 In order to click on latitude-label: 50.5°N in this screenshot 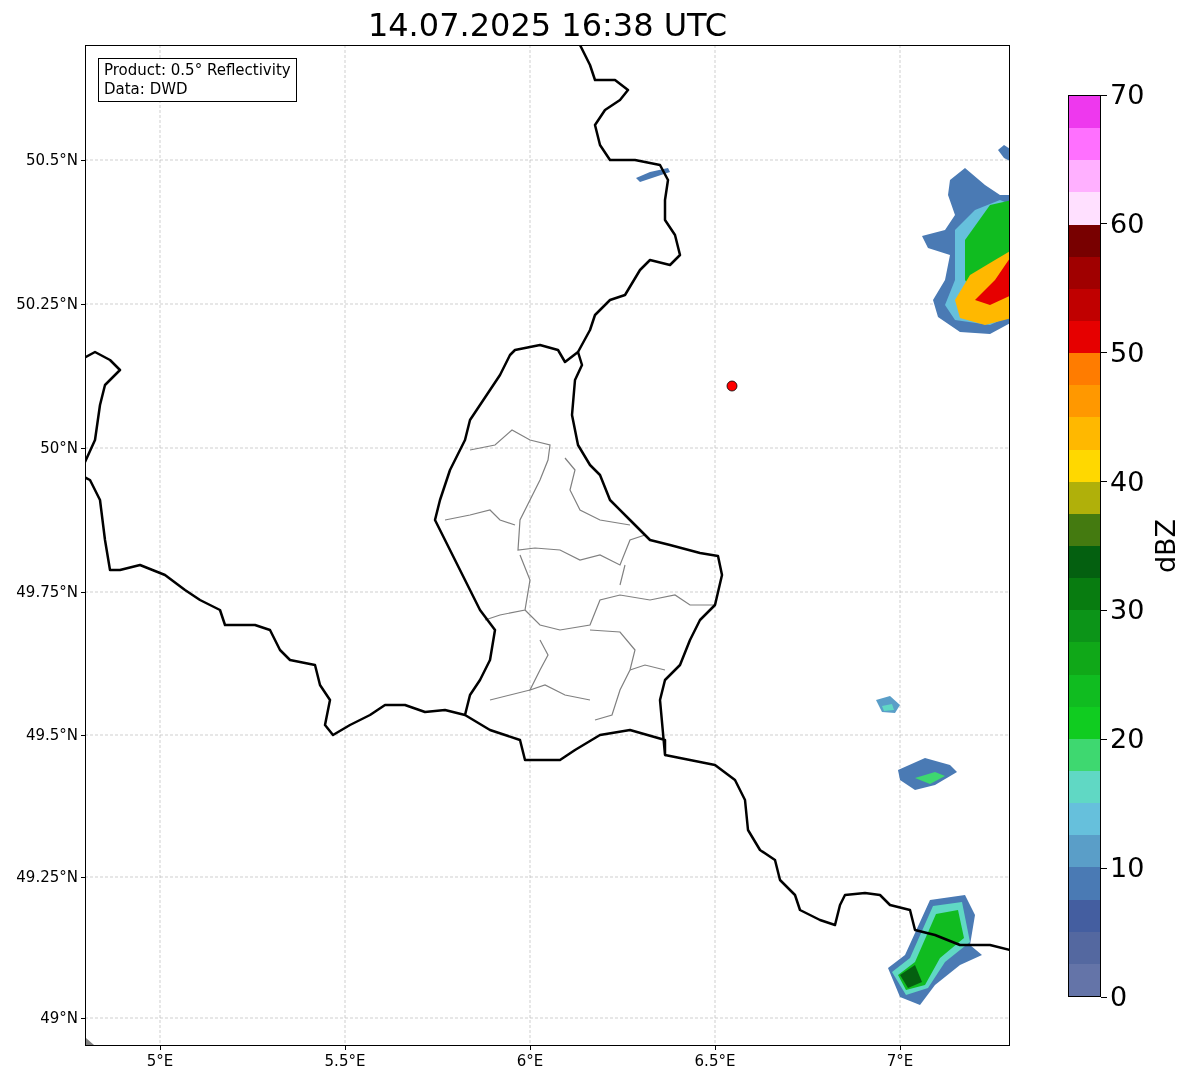, I will do `click(52, 160)`.